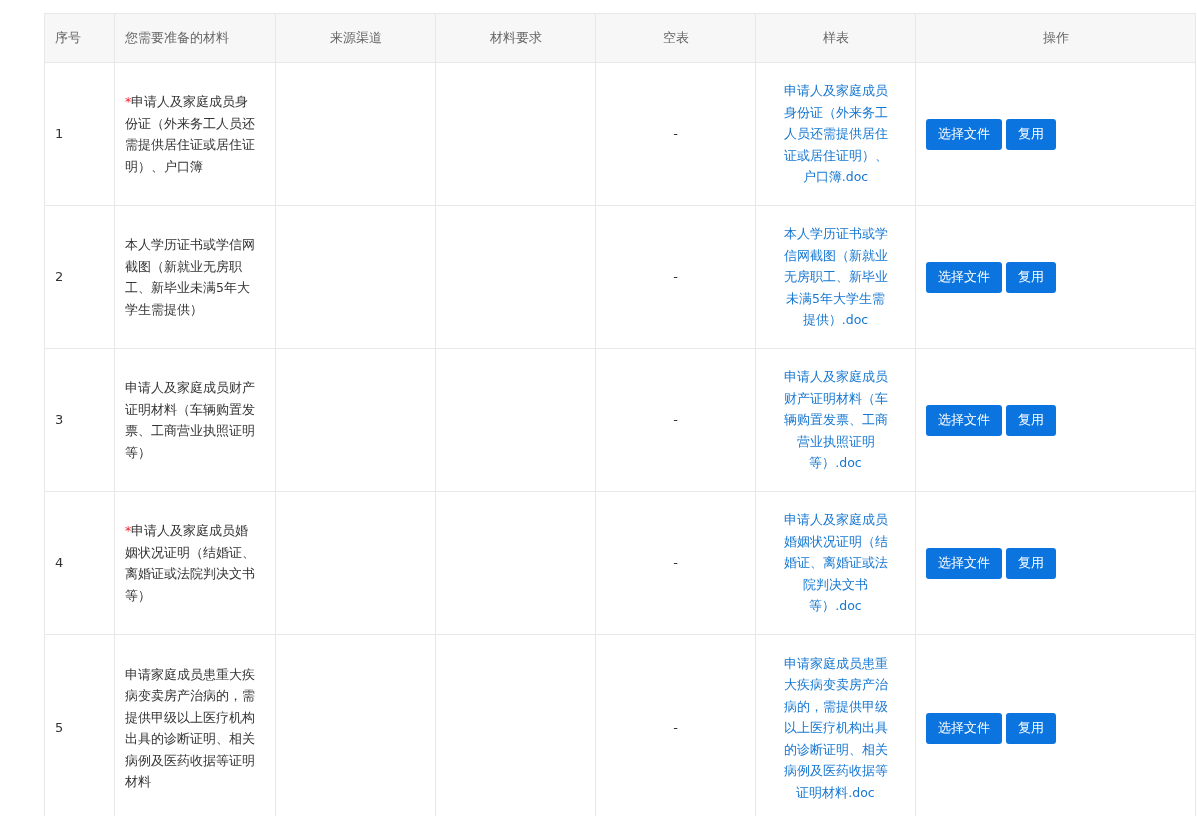  What do you see at coordinates (190, 728) in the screenshot?
I see `material-name: 申请家庭成员患重大疾病变卖房产治病的，需提供甲级以上医疗机构出具的诊断证明、相关病例及医药收据等证明材料` at bounding box center [190, 728].